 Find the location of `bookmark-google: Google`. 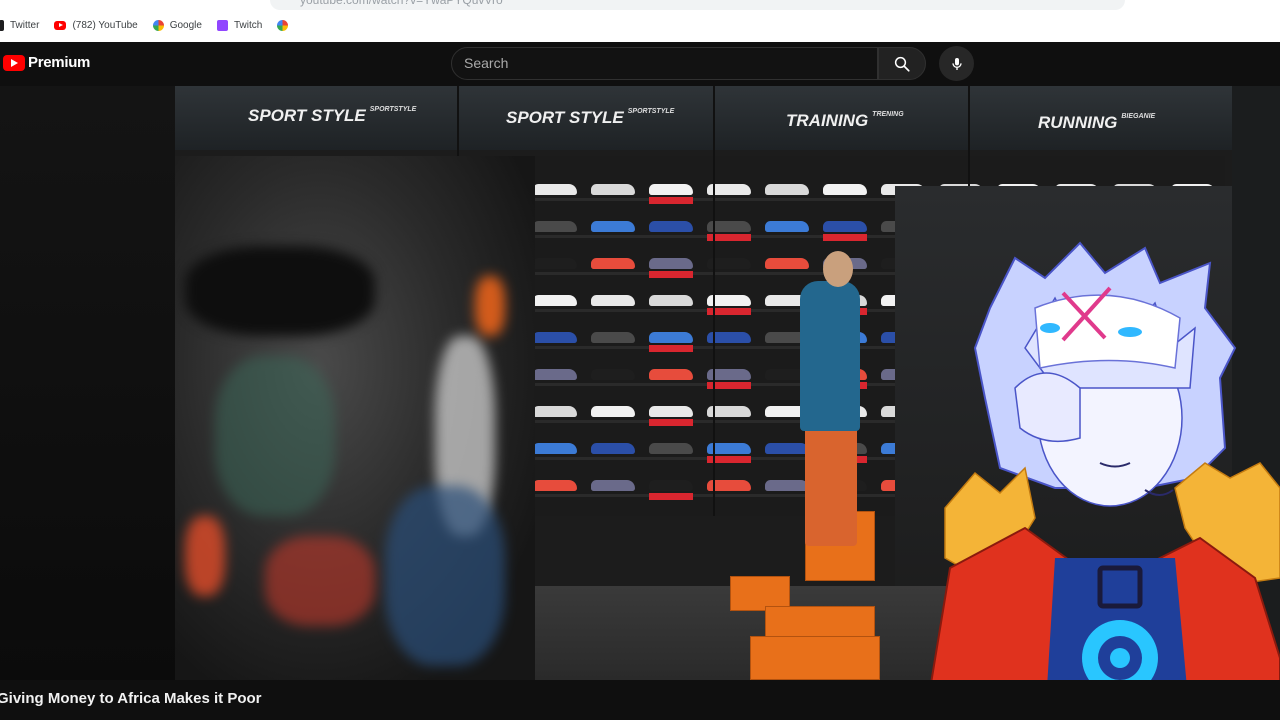

bookmark-google: Google is located at coordinates (177, 25).